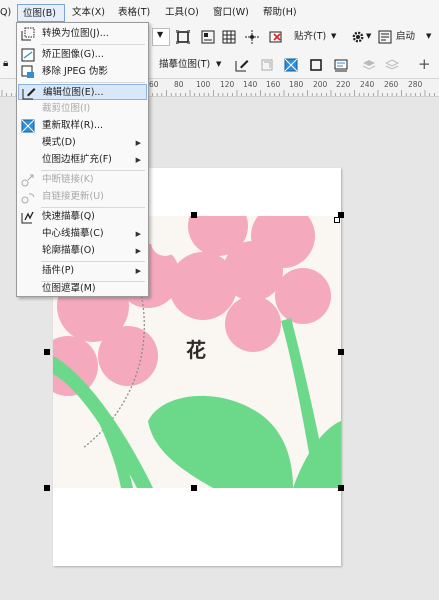 Image resolution: width=439 pixels, height=600 pixels. What do you see at coordinates (47, 488) in the screenshot?
I see `selection-handle-bottom-left` at bounding box center [47, 488].